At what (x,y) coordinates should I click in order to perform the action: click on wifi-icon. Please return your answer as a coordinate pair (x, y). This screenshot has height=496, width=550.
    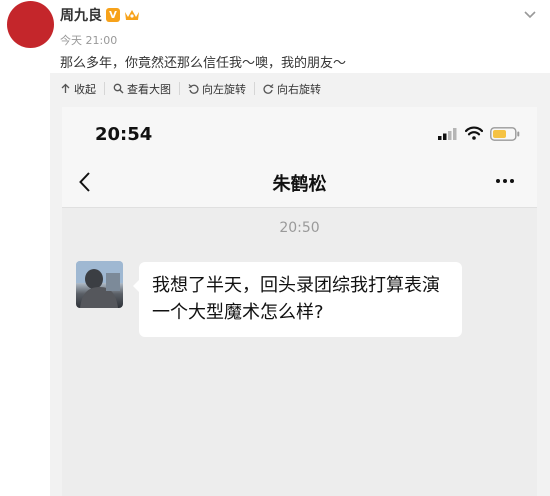
    Looking at the image, I should click on (474, 133).